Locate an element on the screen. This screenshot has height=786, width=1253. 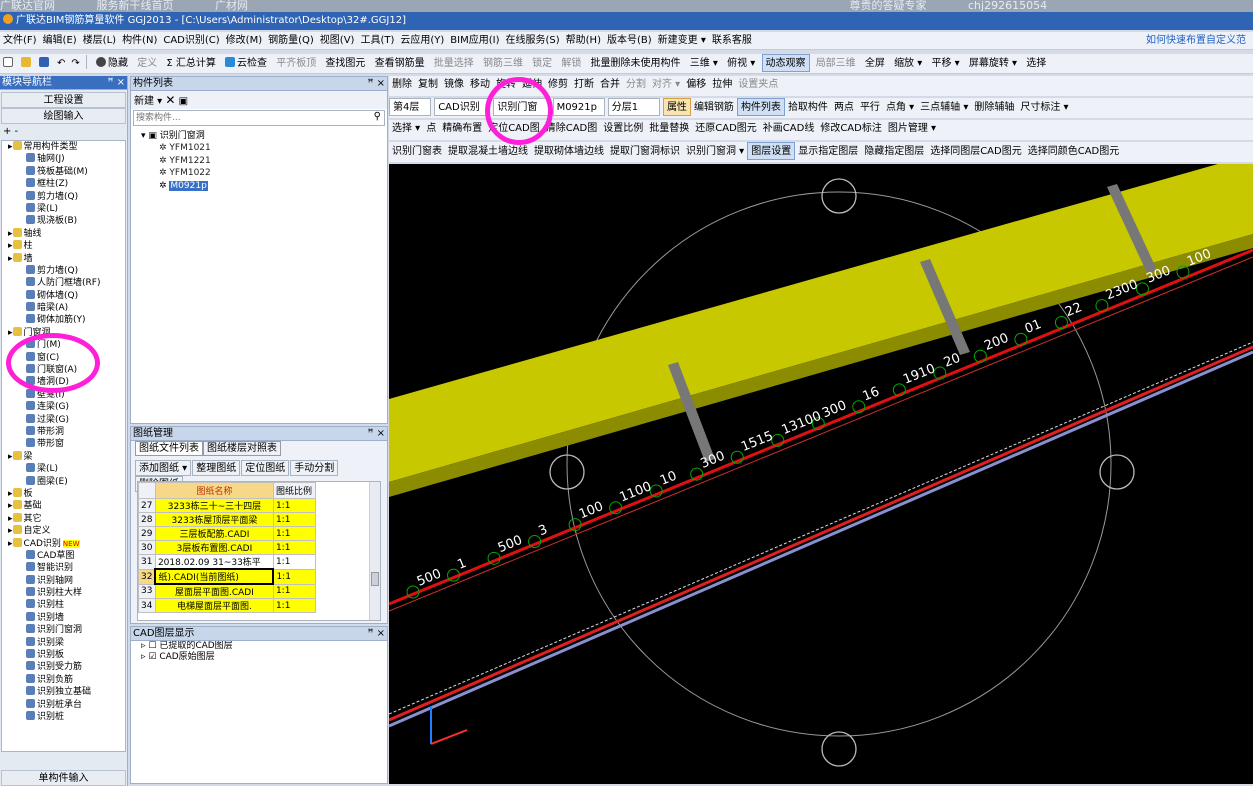
local-3d-button: 局部三维 is located at coordinates (836, 64).